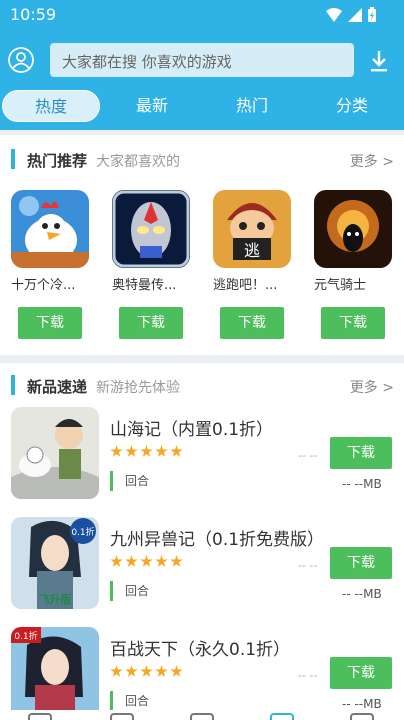 The image size is (404, 720). What do you see at coordinates (51, 106) in the screenshot?
I see `tab-hotness: 热度` at bounding box center [51, 106].